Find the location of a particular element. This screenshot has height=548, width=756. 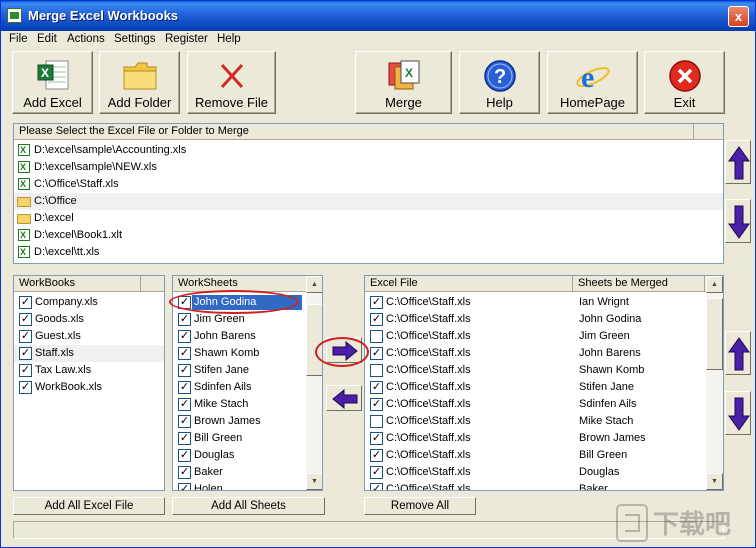

workbook-item: ✓ Goods.xls is located at coordinates (89, 319).